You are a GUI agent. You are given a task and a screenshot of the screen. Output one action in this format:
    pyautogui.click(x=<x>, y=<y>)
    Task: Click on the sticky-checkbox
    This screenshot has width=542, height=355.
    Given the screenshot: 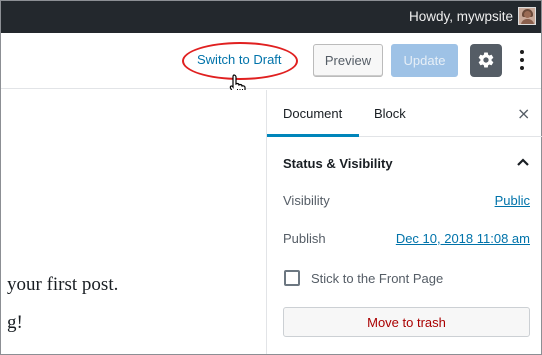 What is the action you would take?
    pyautogui.click(x=292, y=278)
    